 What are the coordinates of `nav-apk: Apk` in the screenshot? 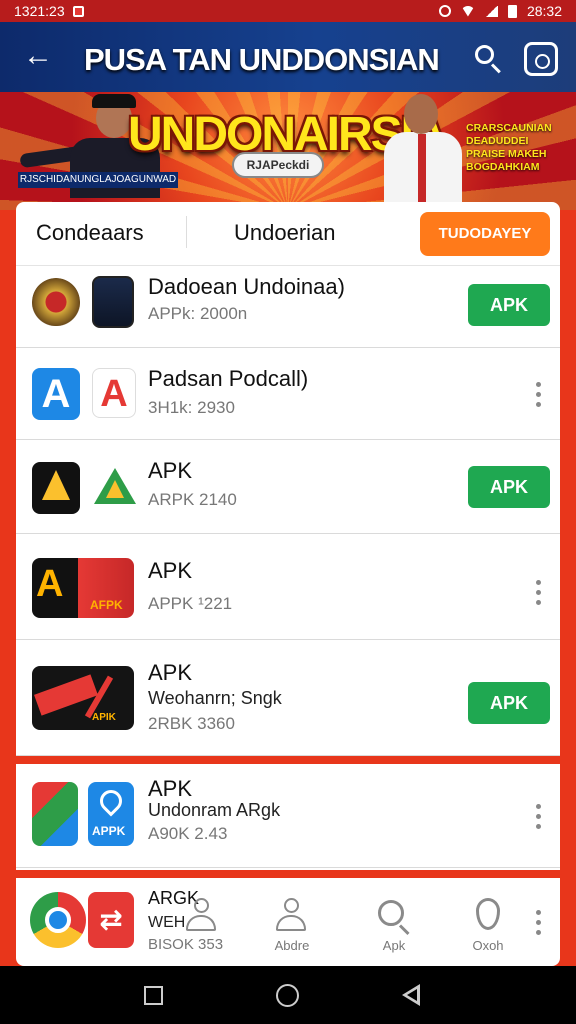 It's located at (394, 920).